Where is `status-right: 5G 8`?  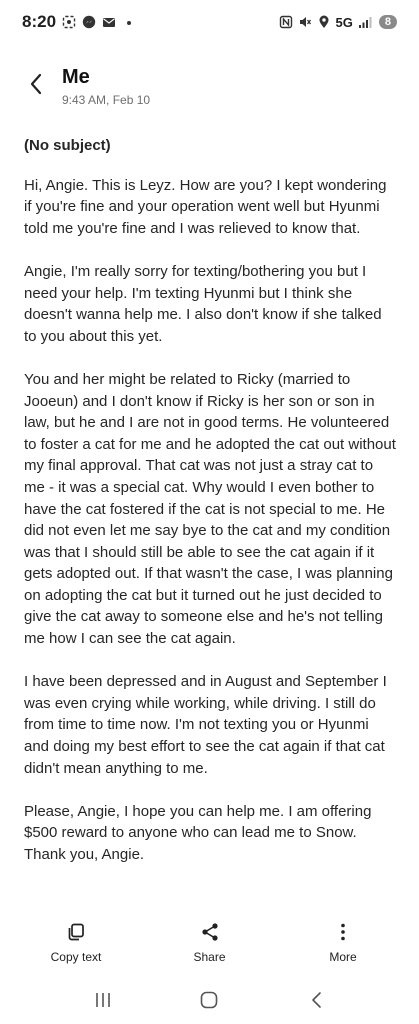 status-right: 5G 8 is located at coordinates (338, 22).